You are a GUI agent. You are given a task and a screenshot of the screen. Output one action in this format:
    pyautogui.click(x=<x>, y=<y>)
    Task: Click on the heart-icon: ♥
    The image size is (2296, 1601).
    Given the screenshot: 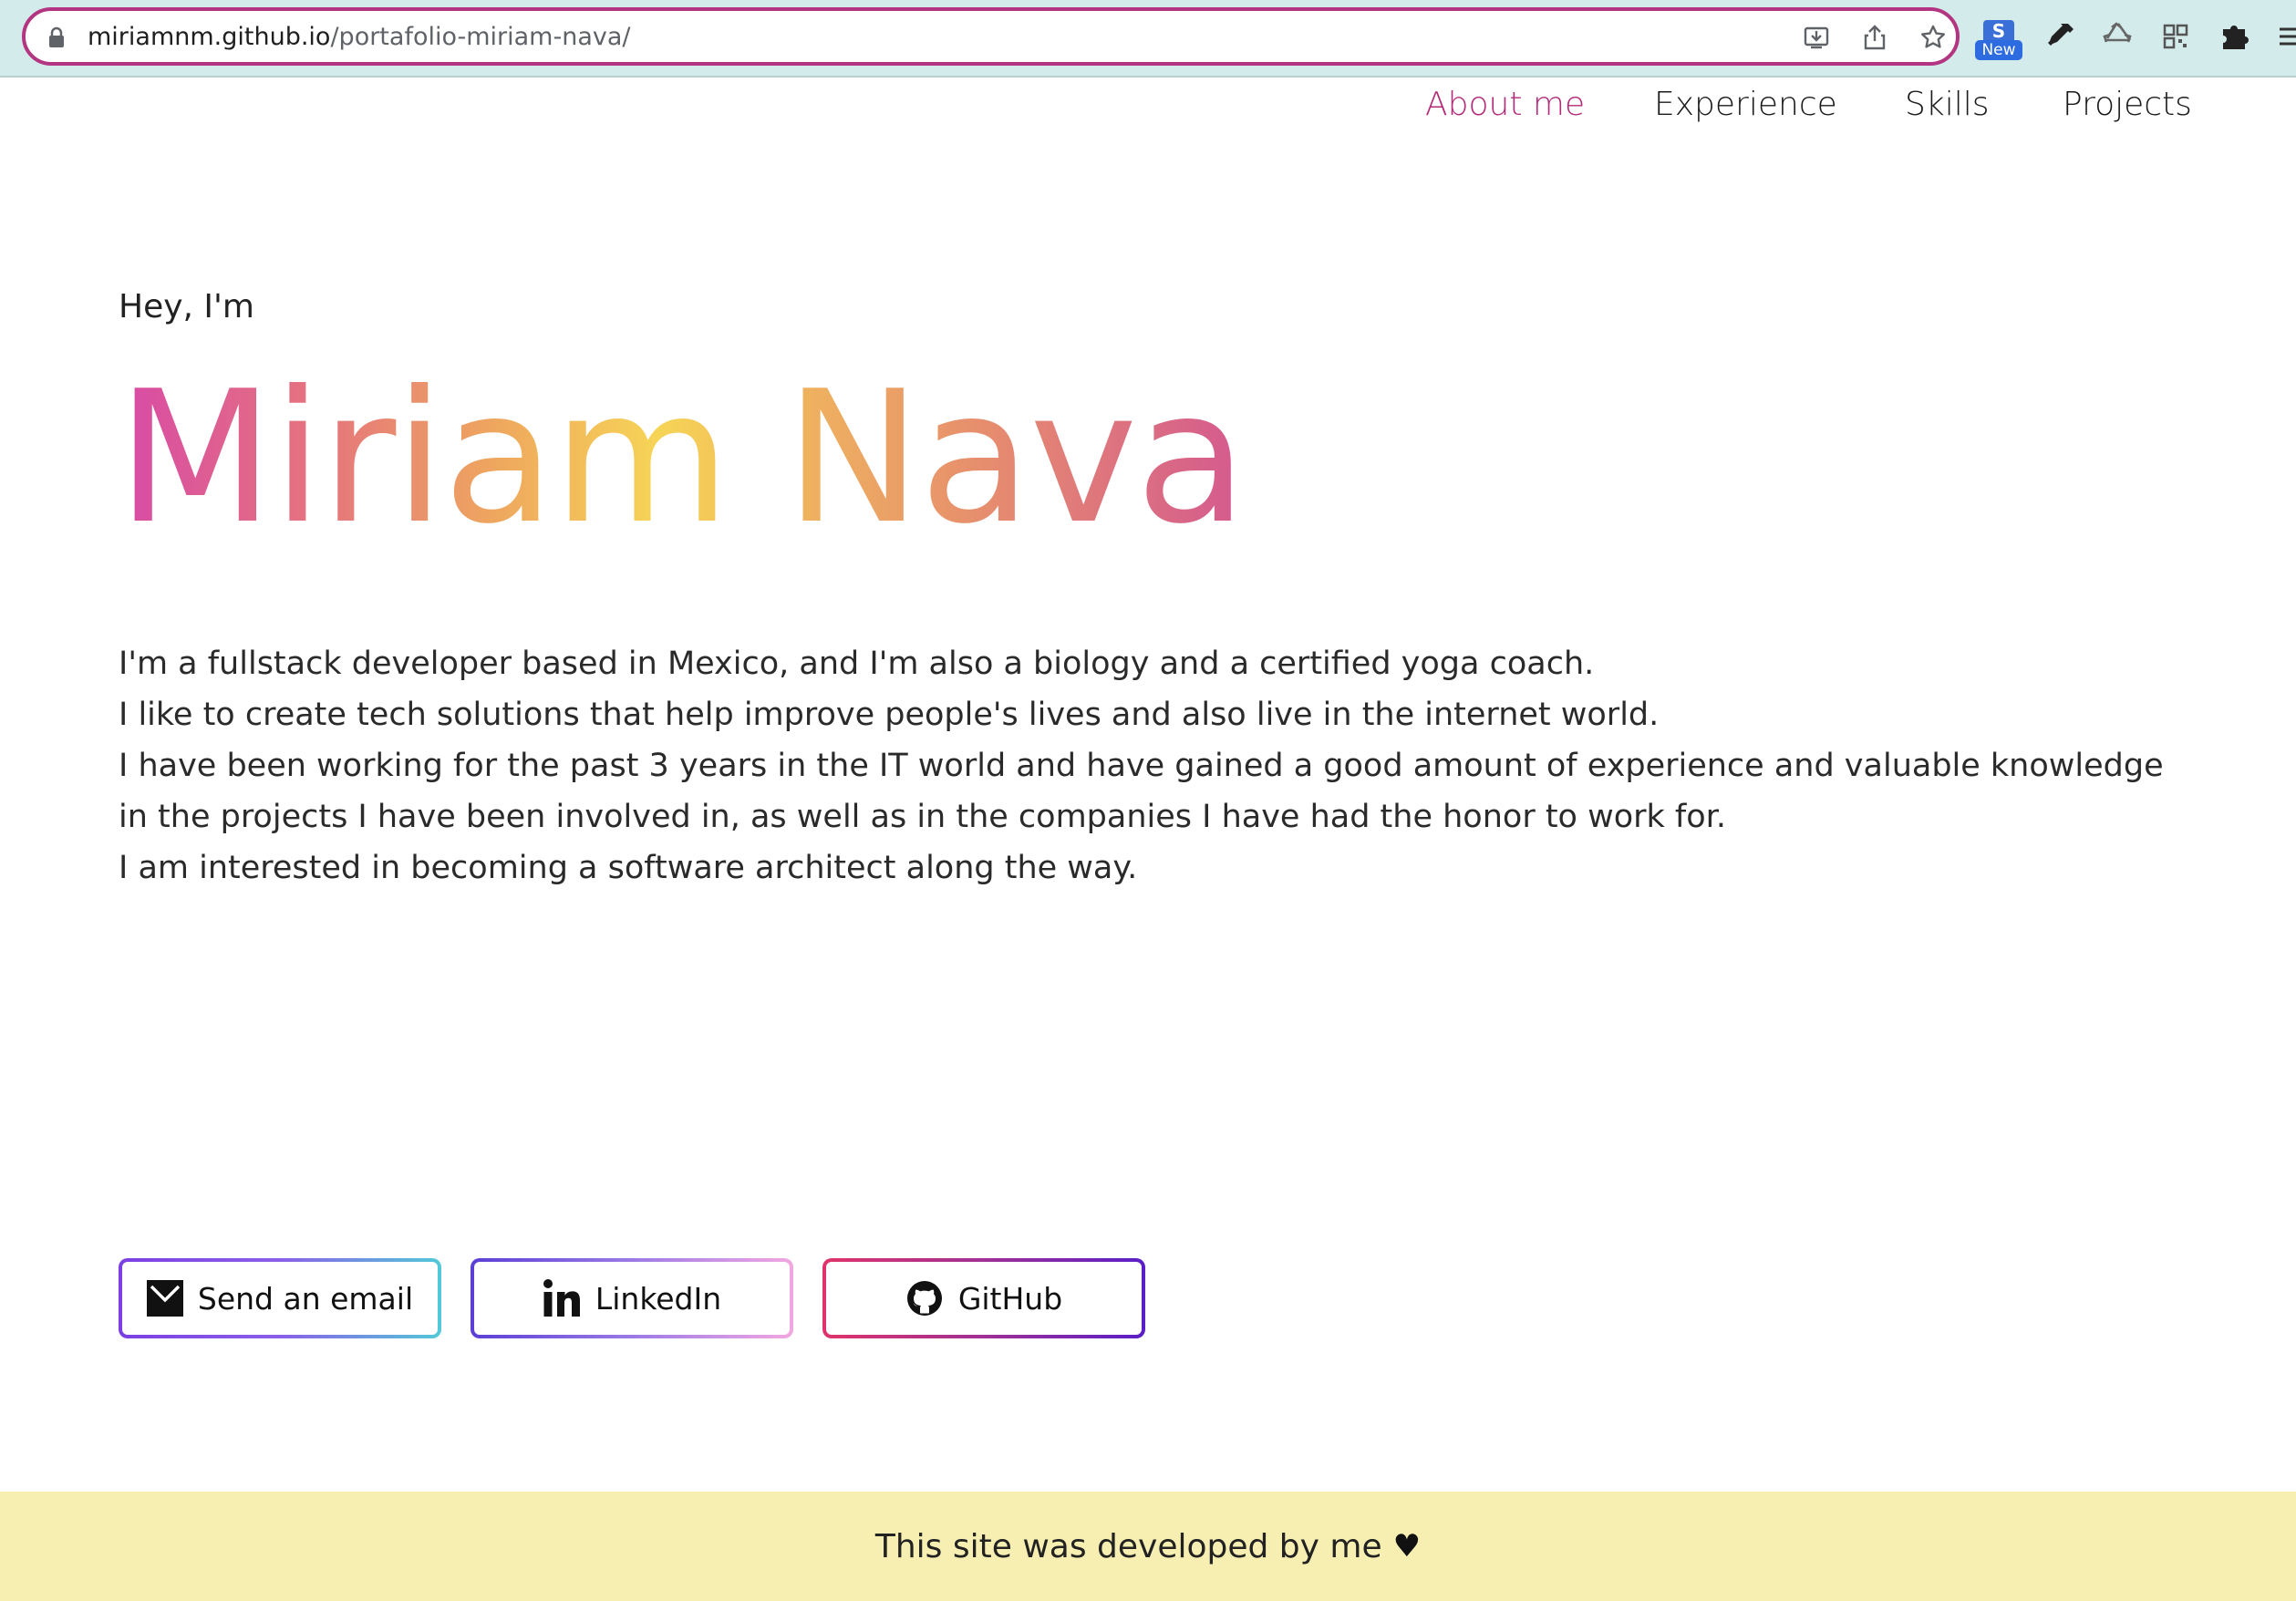 What is the action you would take?
    pyautogui.click(x=1407, y=1546)
    